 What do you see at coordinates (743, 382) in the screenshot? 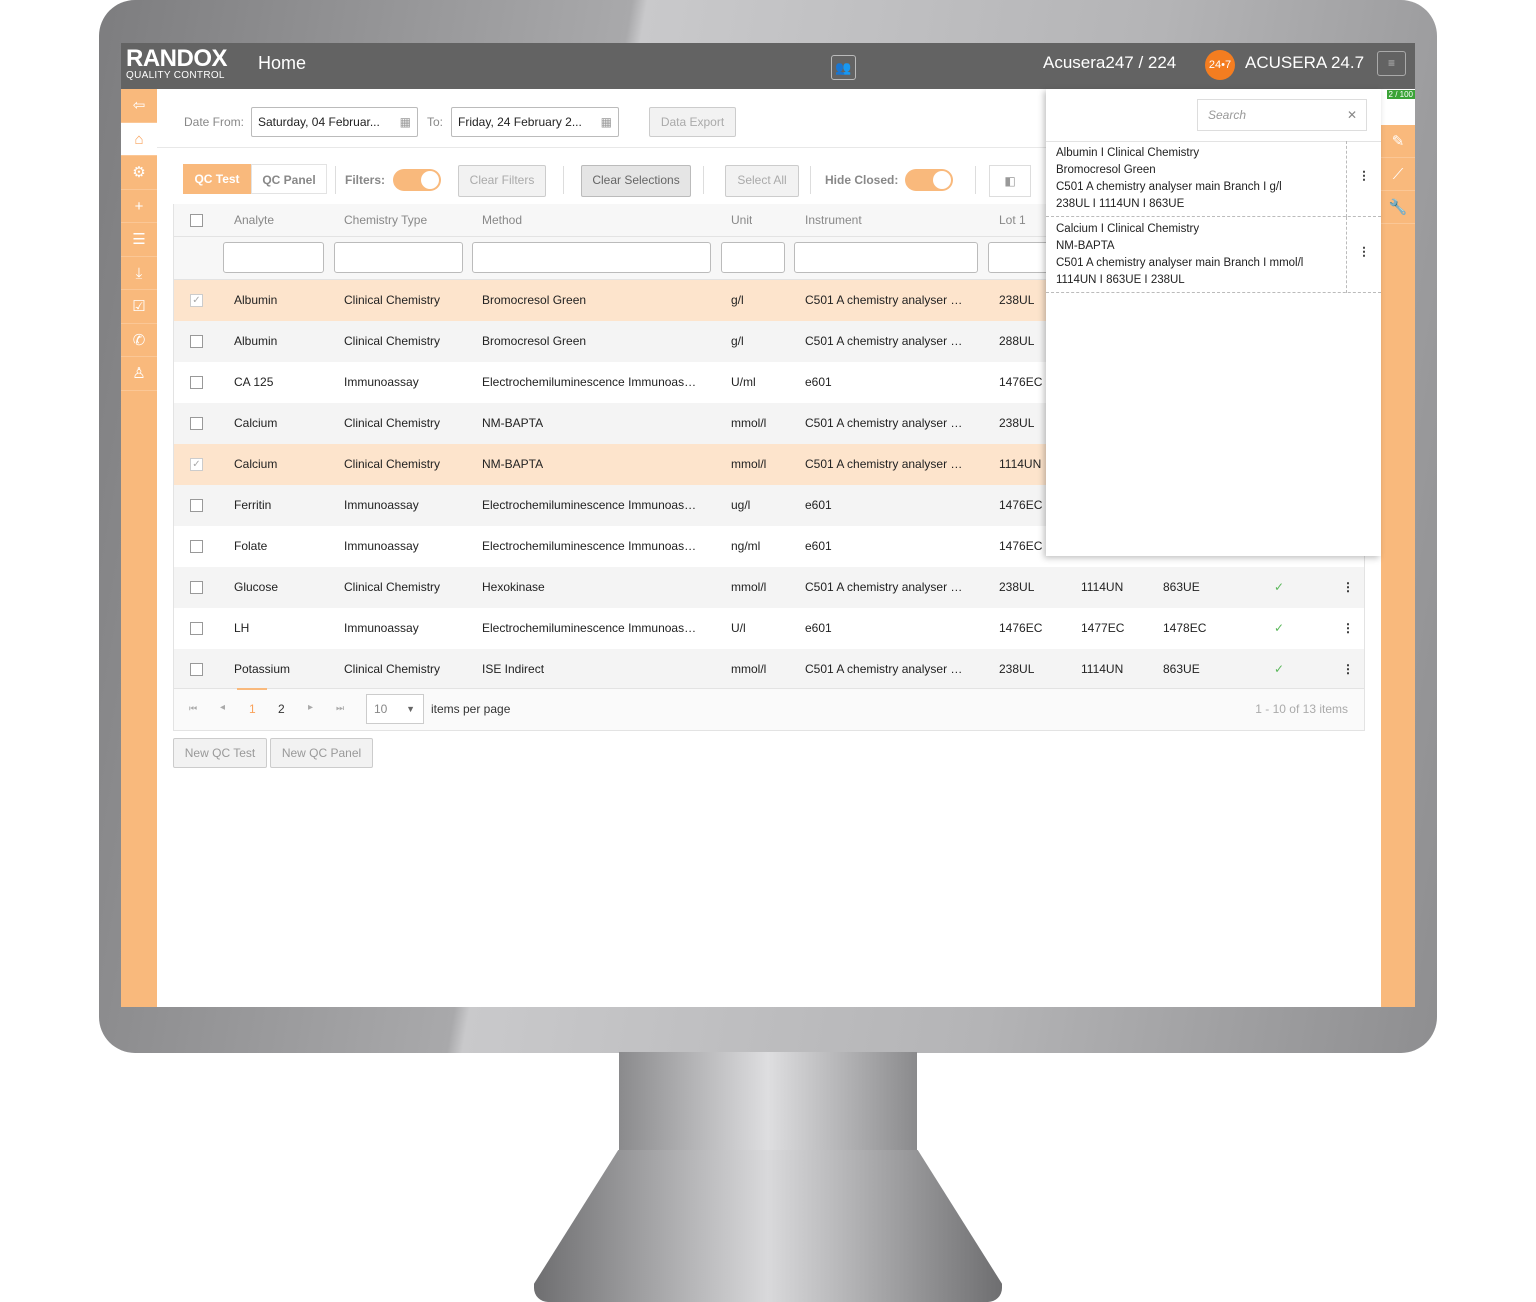
I see `cell-unit: U/ml` at bounding box center [743, 382].